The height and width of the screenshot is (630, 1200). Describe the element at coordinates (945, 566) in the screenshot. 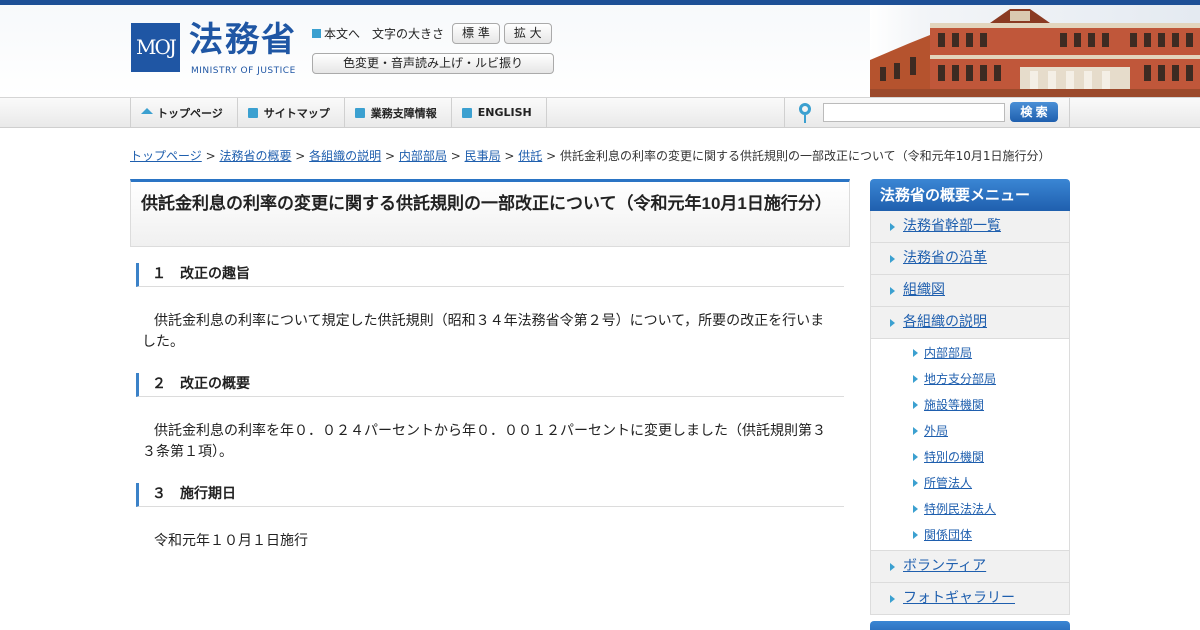

I see `sidebar-item-label: ボランティア` at that location.